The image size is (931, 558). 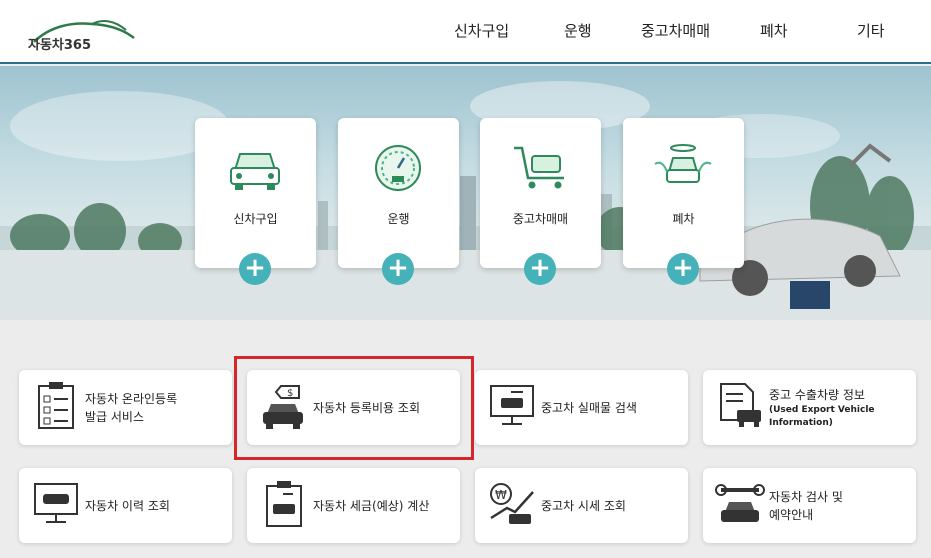 What do you see at coordinates (774, 30) in the screenshot?
I see `nav-scrap: 폐차` at bounding box center [774, 30].